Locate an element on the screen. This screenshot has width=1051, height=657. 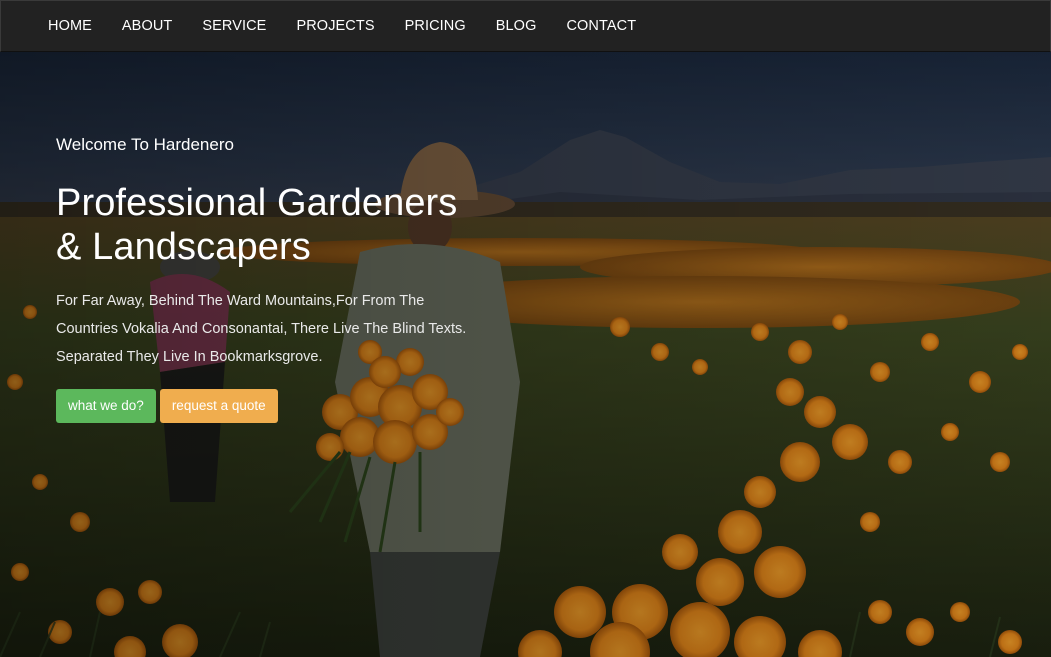
nav-item-home: HOME is located at coordinates (70, 26).